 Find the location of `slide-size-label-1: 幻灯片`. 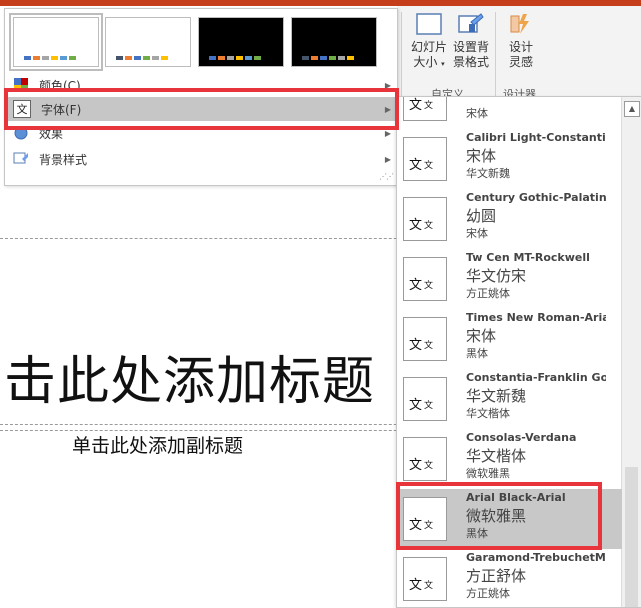

slide-size-label-1: 幻灯片 is located at coordinates (428, 47).